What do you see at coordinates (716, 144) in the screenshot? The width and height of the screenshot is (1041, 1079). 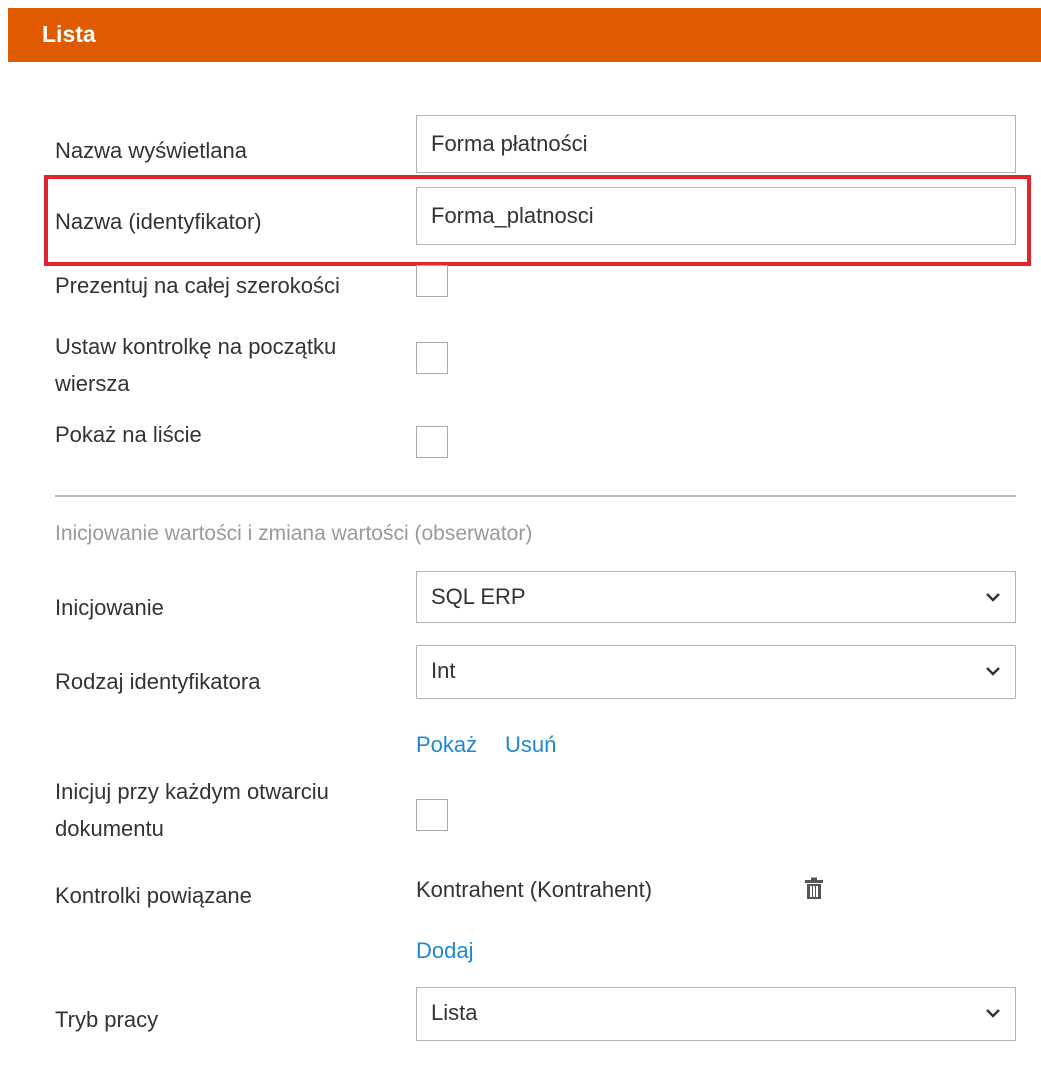 I see `display-name-input: Forma płatności` at bounding box center [716, 144].